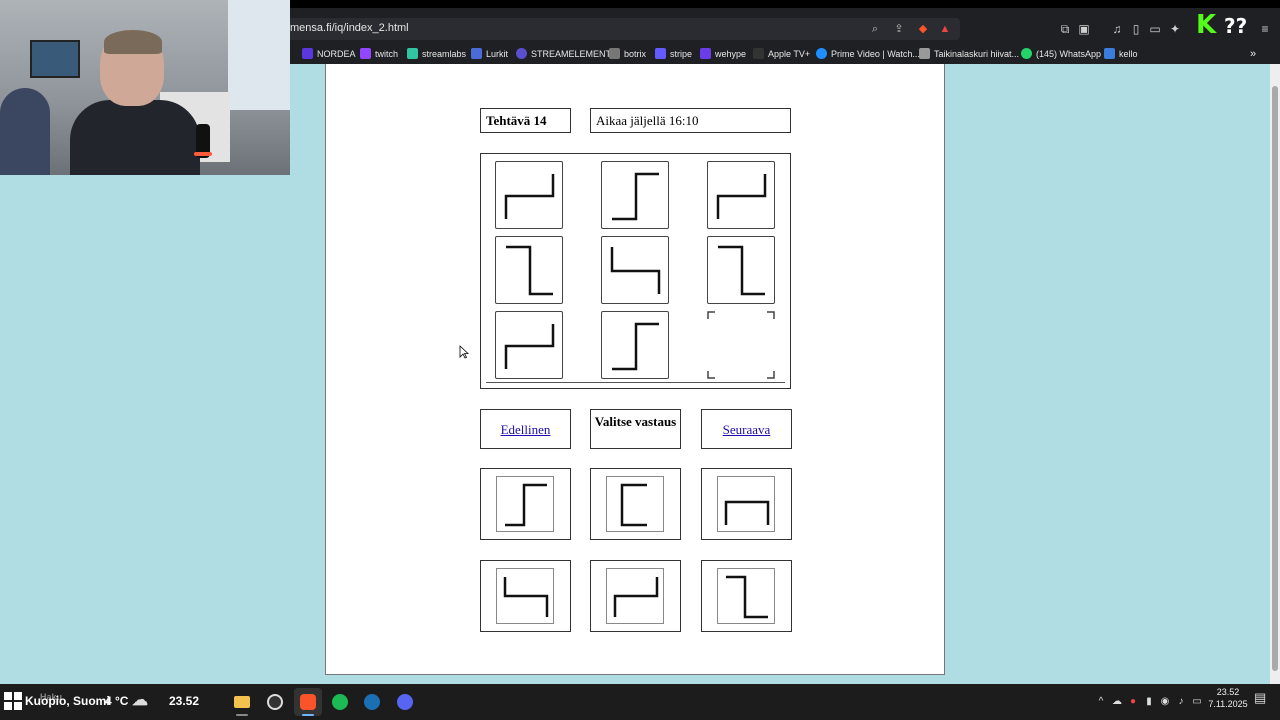  I want to click on task-number: Tehtävä 14, so click(525, 120).